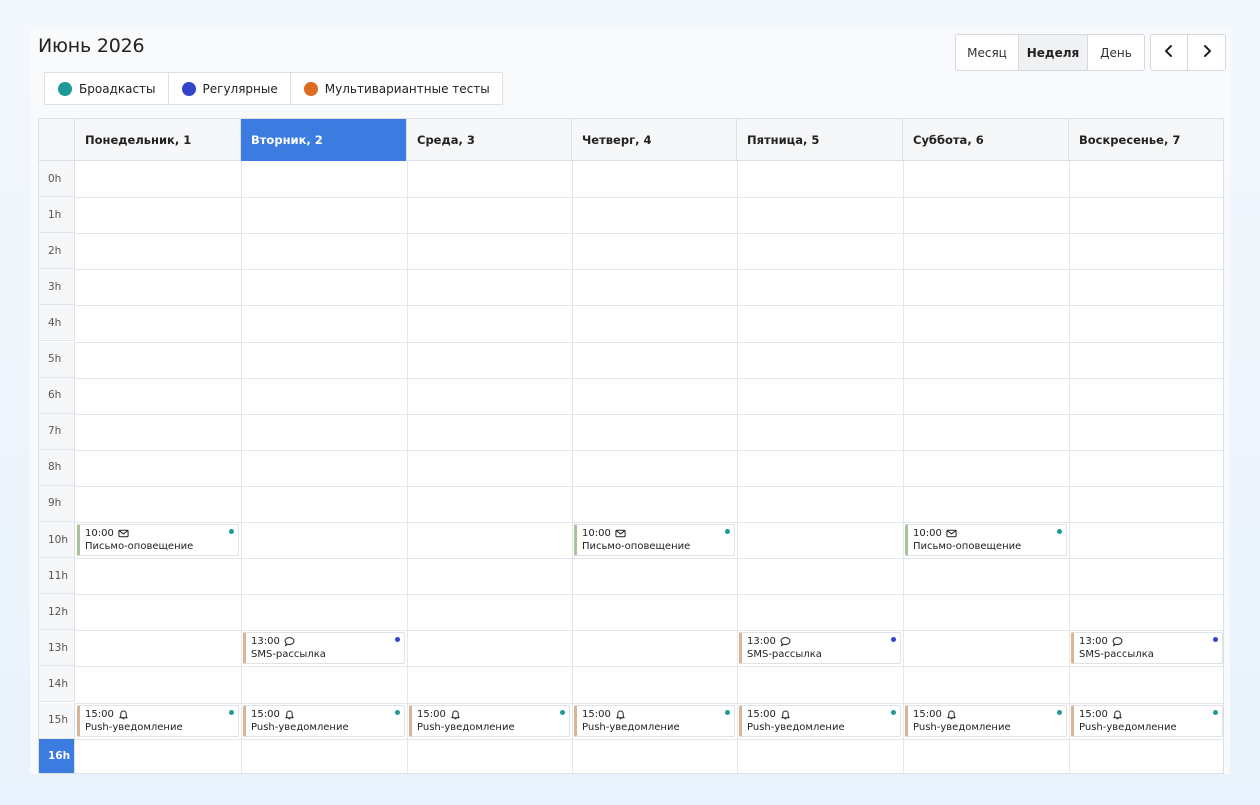  I want to click on hour-label: 12h, so click(57, 612).